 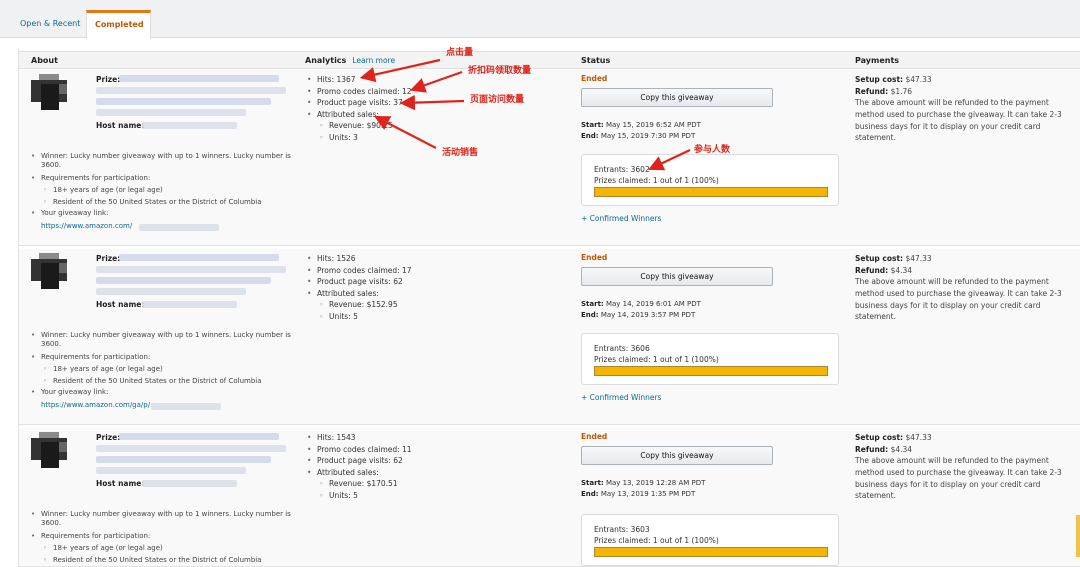 What do you see at coordinates (656, 359) in the screenshot?
I see `prizes-claimed: Prizes claimed: 1 out of 1 (100%)` at bounding box center [656, 359].